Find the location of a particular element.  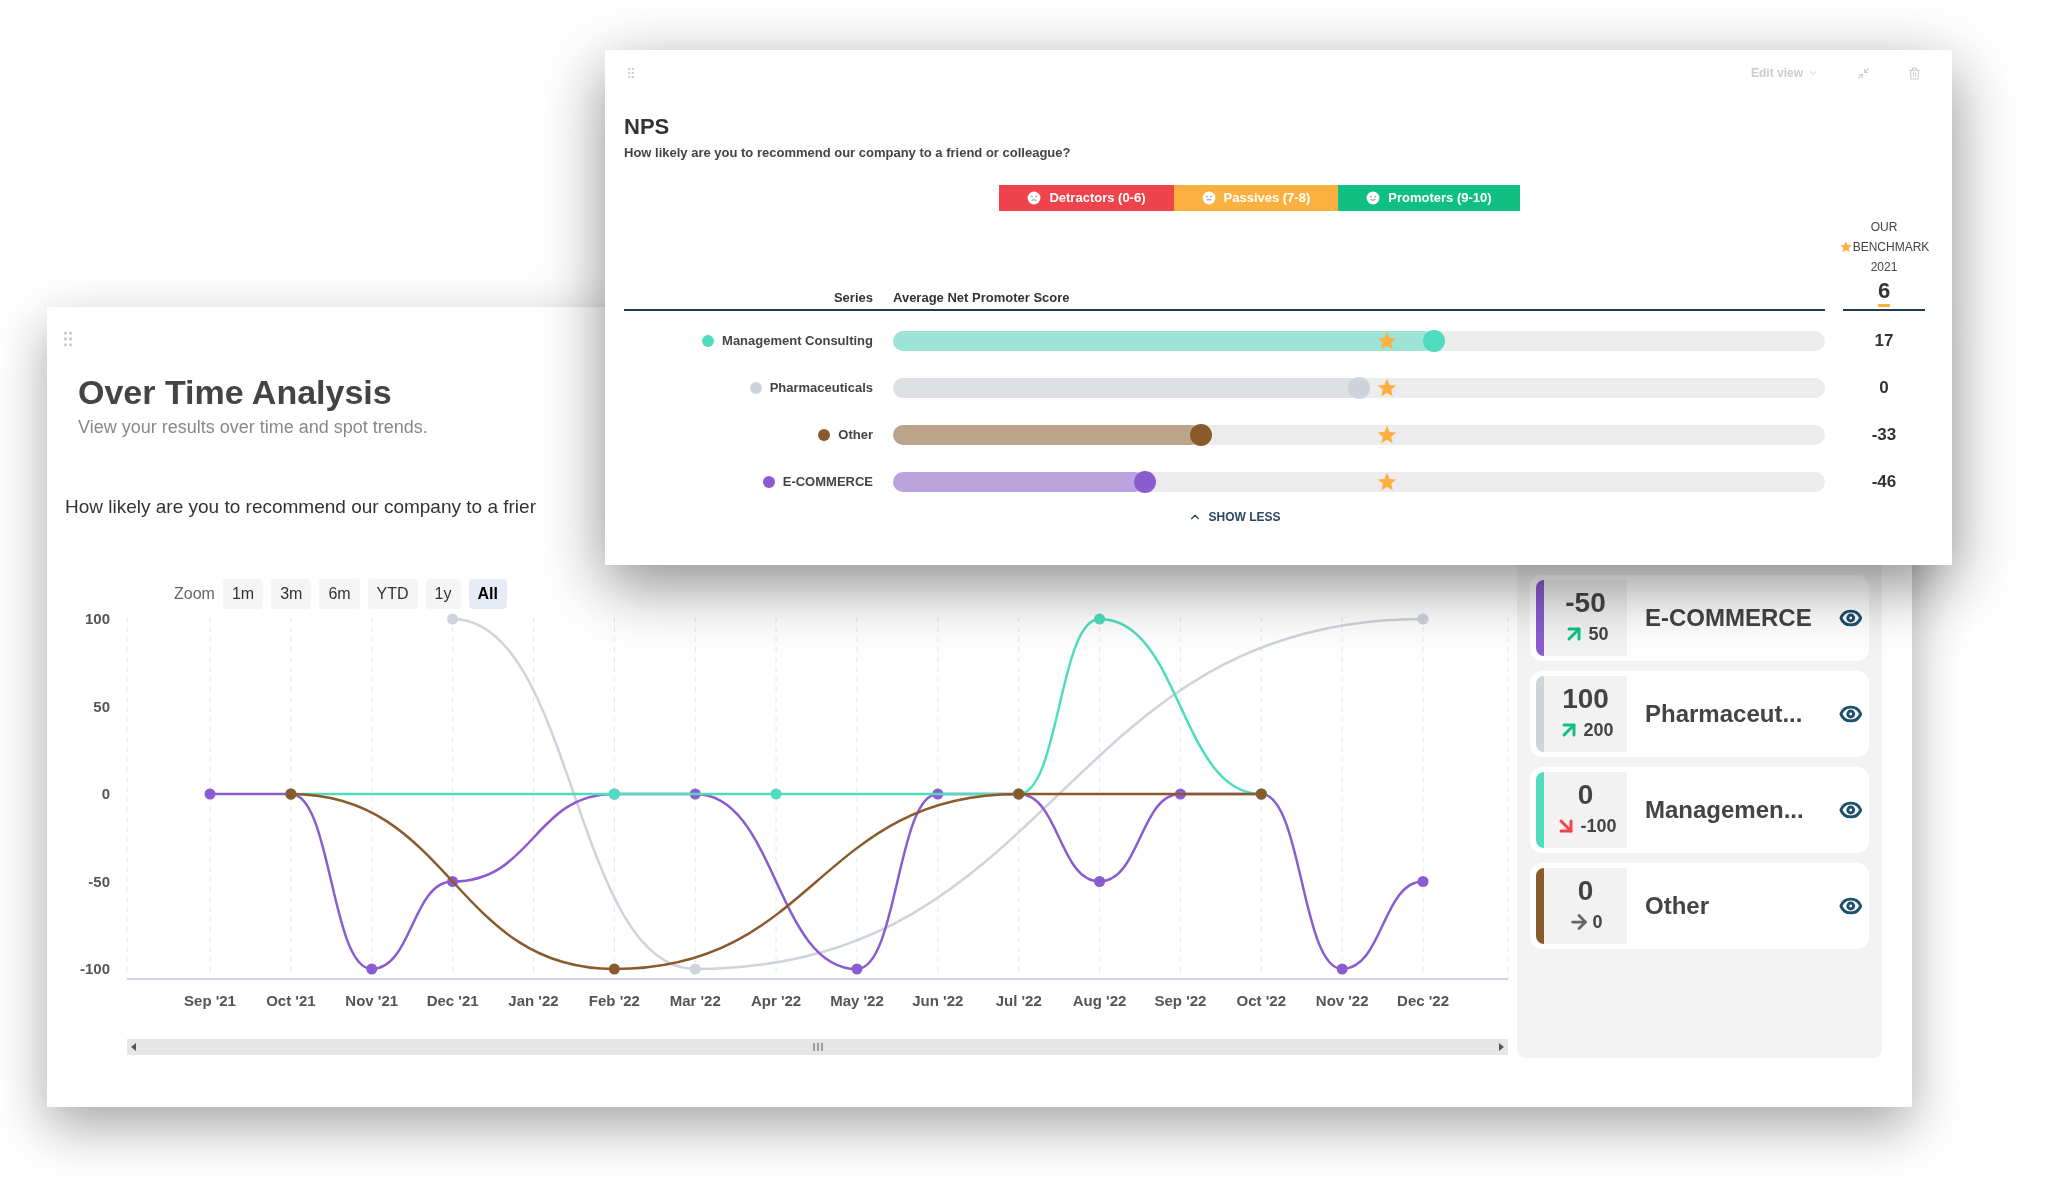

change-value: 0 is located at coordinates (1597, 922).